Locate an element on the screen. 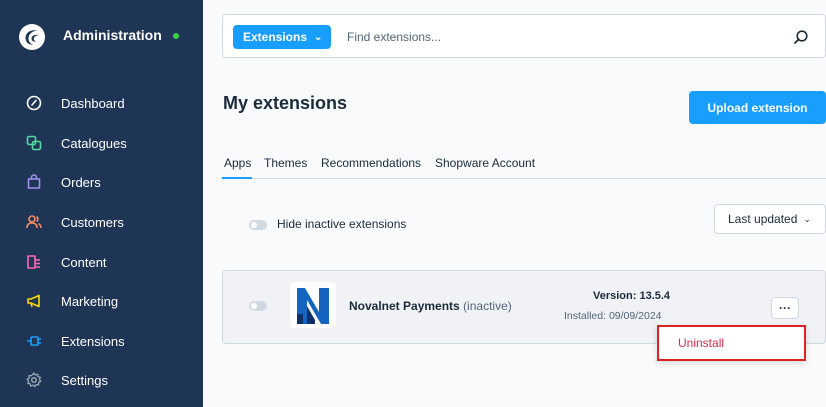 Image resolution: width=826 pixels, height=407 pixels. sidebar-item-label: Dashboard is located at coordinates (93, 103).